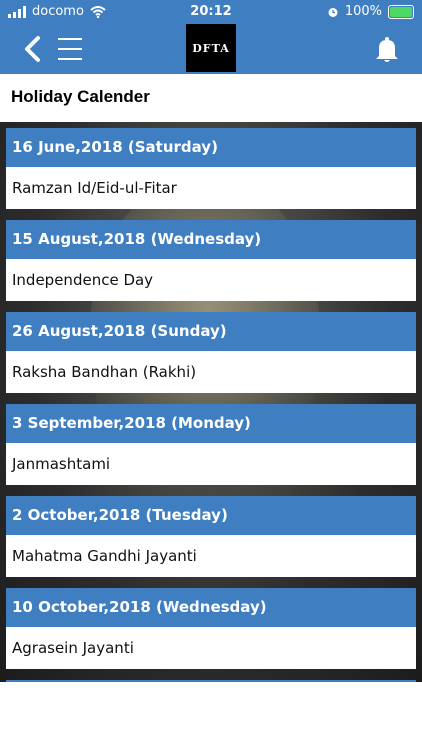  I want to click on status-right: 100%, so click(370, 11).